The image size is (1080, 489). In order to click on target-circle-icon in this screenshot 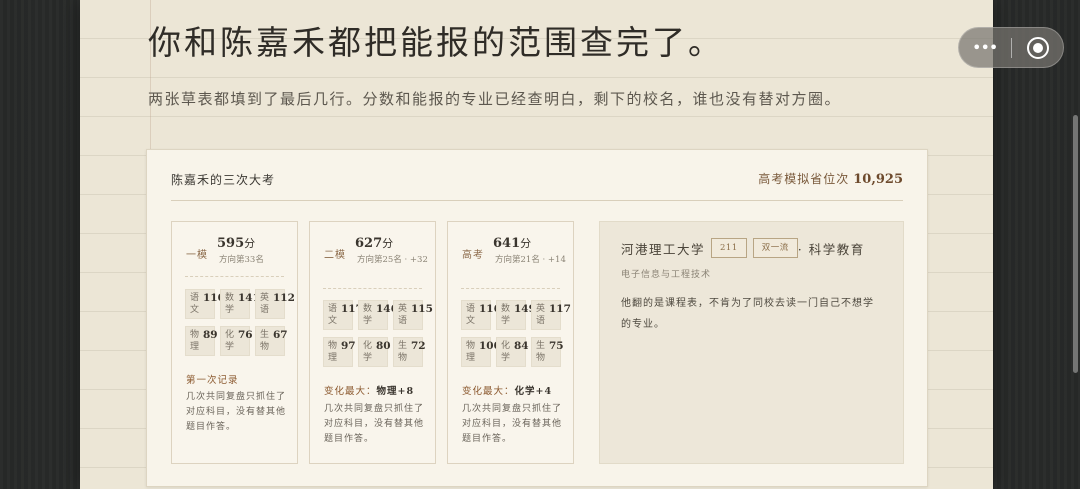, I will do `click(1038, 48)`.